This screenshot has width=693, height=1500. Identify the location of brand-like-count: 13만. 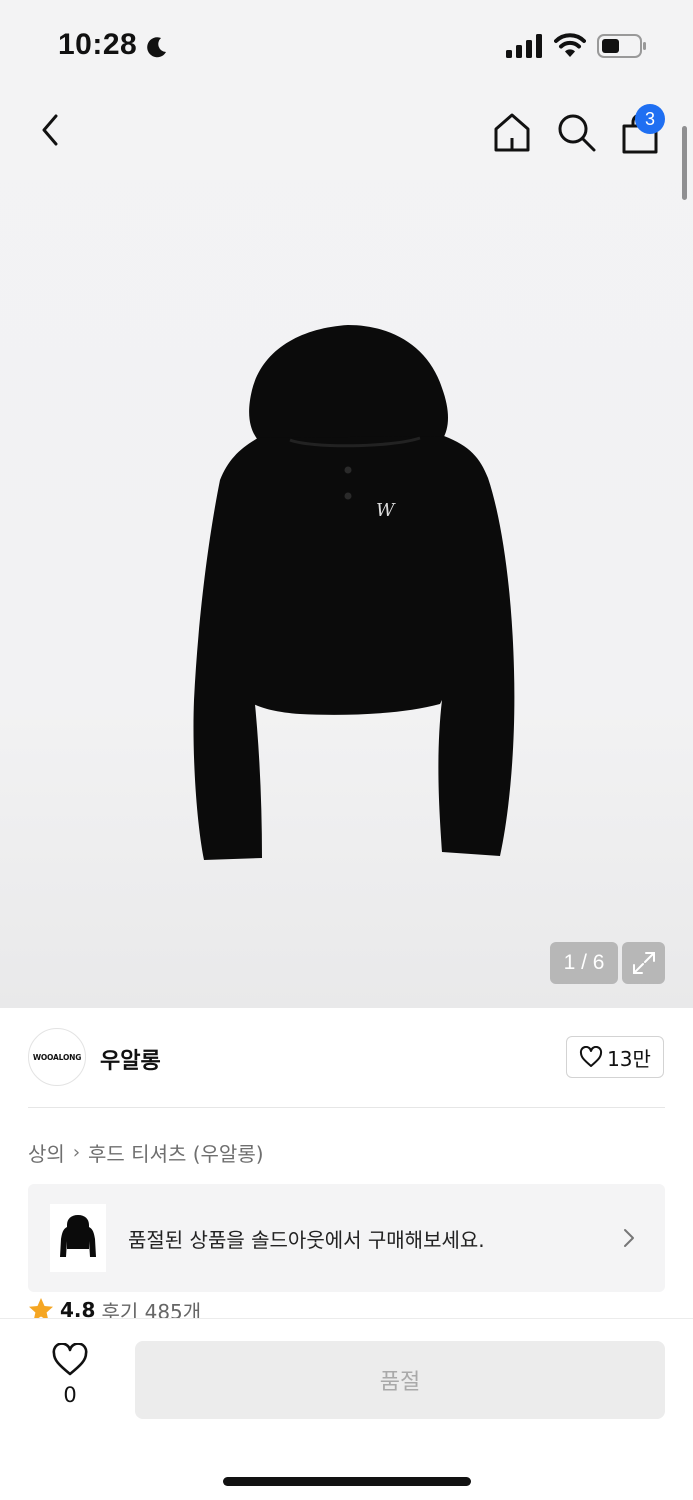
(629, 1058).